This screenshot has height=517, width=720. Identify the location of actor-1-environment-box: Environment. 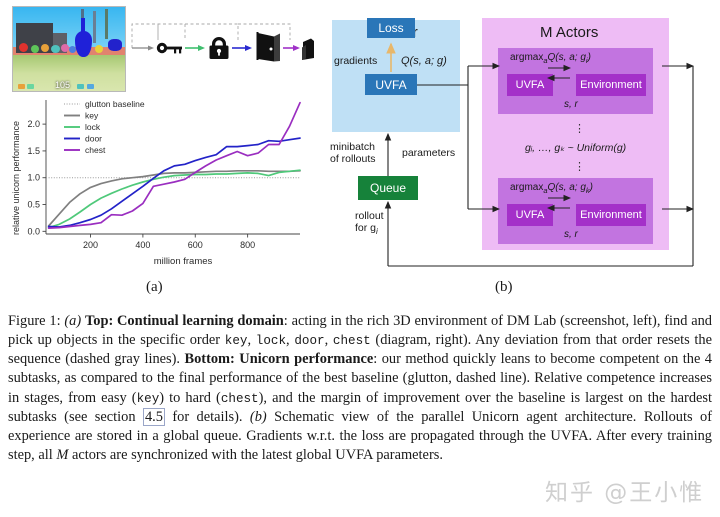
(611, 85).